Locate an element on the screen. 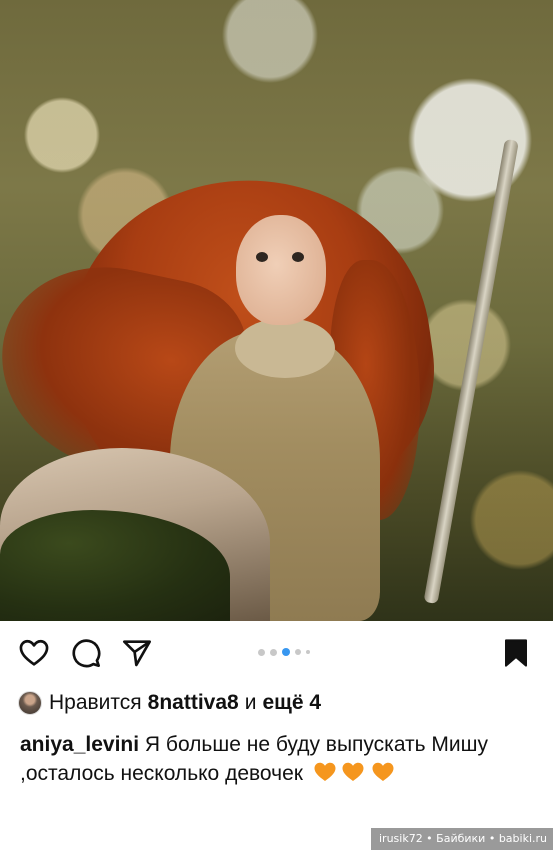 The image size is (553, 850). likes-more-link: ещё 4 is located at coordinates (291, 703).